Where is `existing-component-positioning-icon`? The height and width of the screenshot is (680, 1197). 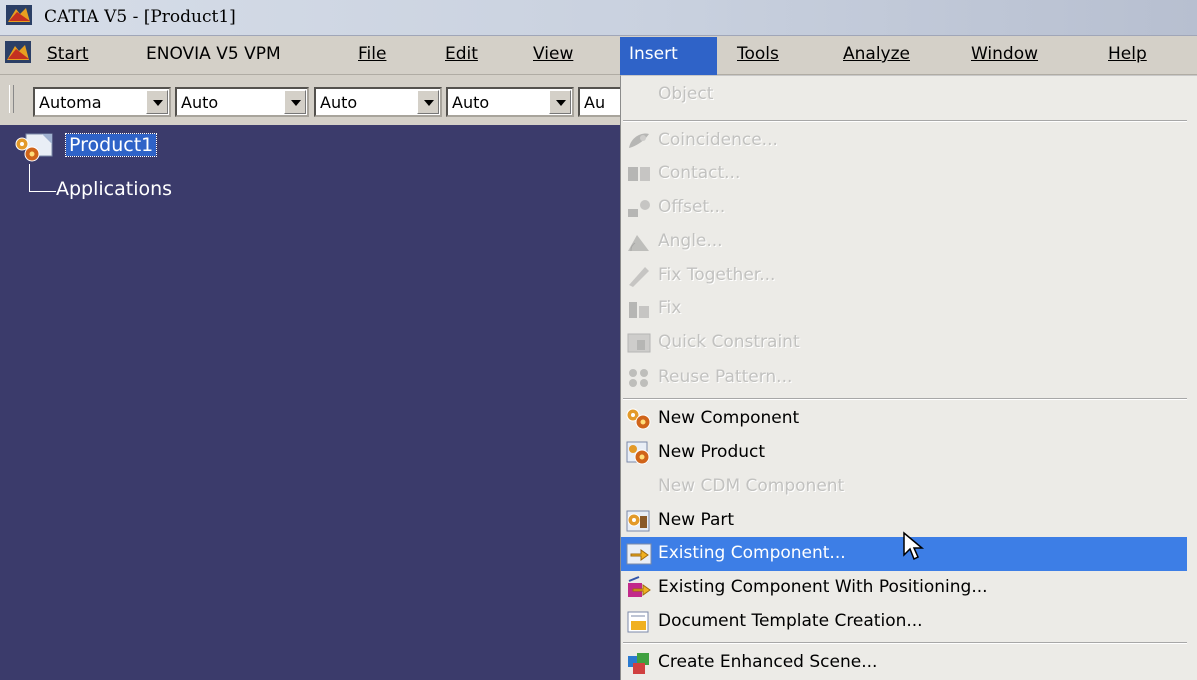 existing-component-positioning-icon is located at coordinates (639, 586).